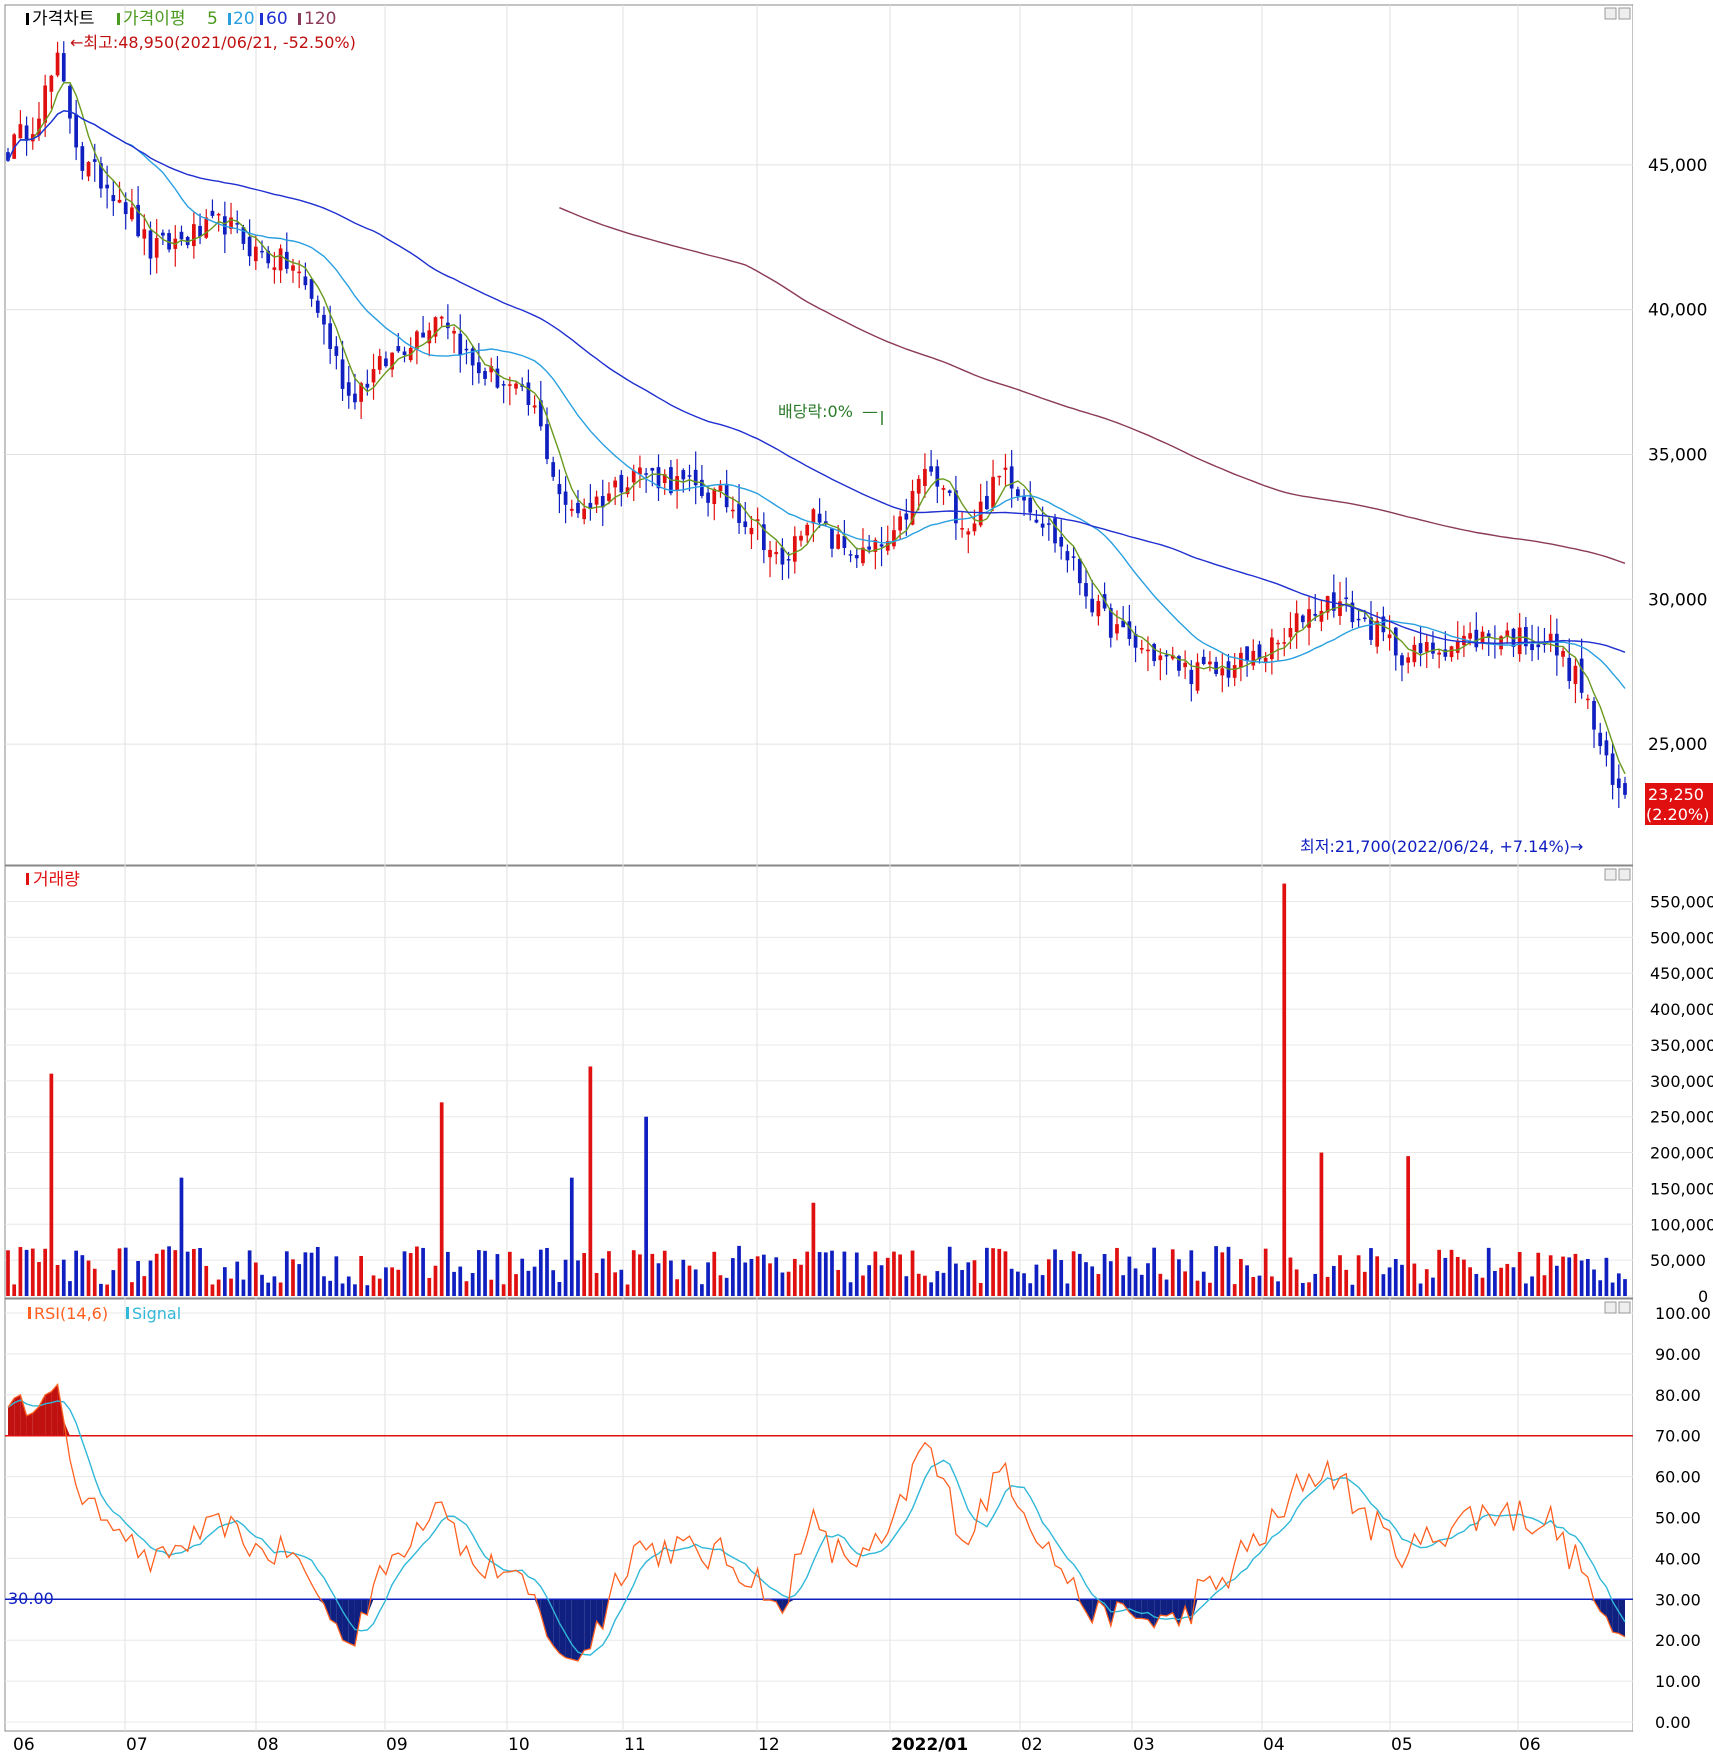 The image size is (1713, 1757). What do you see at coordinates (1678, 1599) in the screenshot?
I see `rsi-y-tick: 30.00` at bounding box center [1678, 1599].